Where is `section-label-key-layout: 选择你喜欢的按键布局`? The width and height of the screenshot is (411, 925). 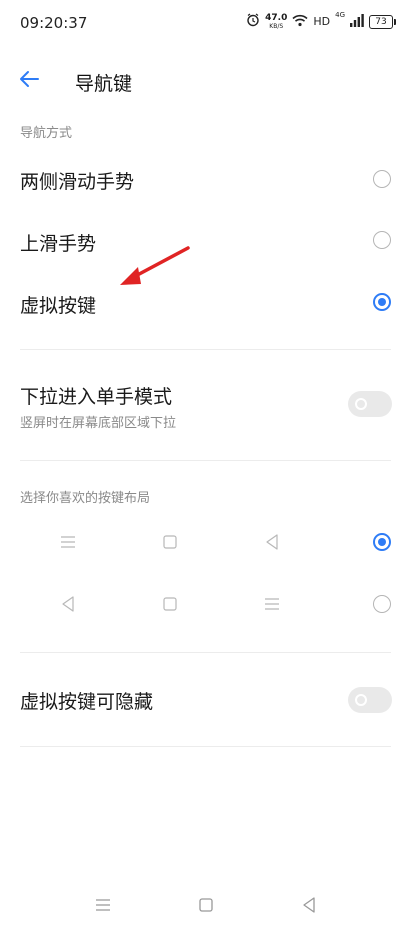
section-label-key-layout: 选择你喜欢的按键布局 is located at coordinates (85, 498).